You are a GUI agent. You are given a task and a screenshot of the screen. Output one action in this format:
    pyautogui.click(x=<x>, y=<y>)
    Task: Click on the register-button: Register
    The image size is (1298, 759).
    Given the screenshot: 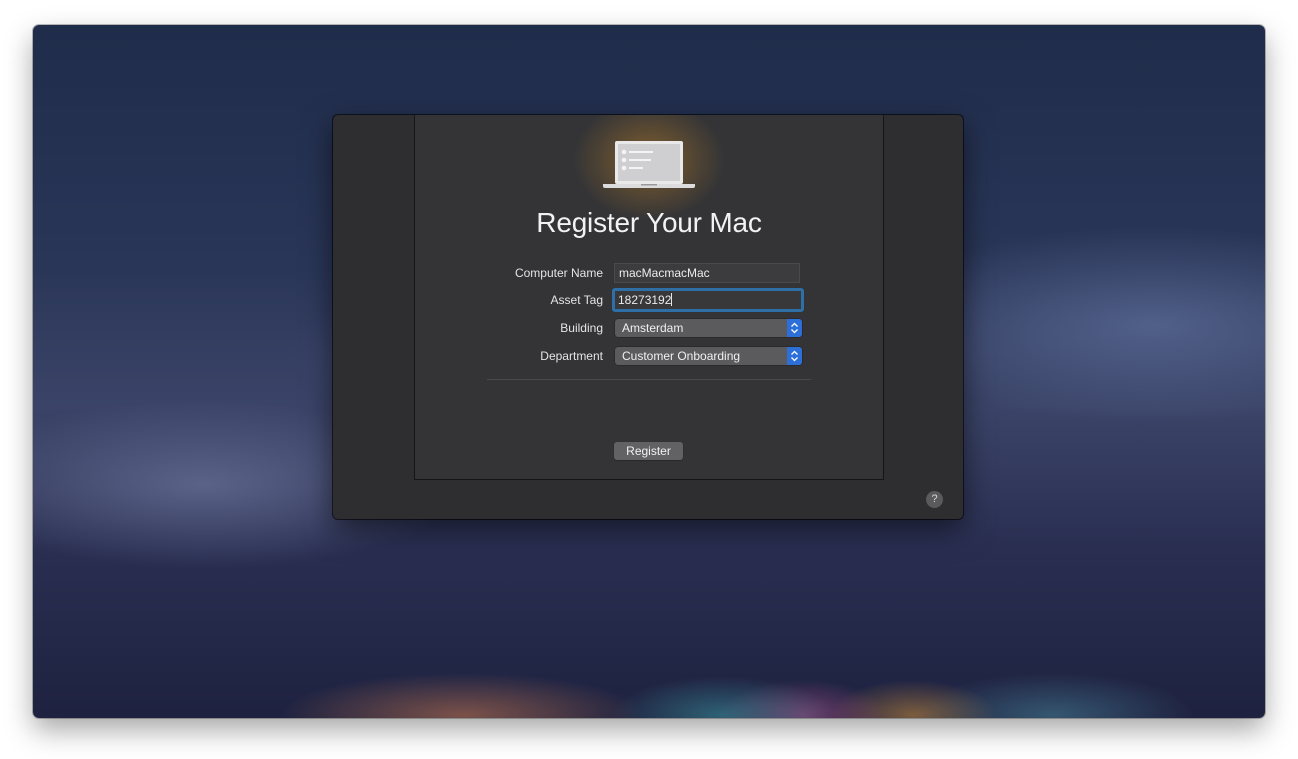 What is the action you would take?
    pyautogui.click(x=648, y=451)
    